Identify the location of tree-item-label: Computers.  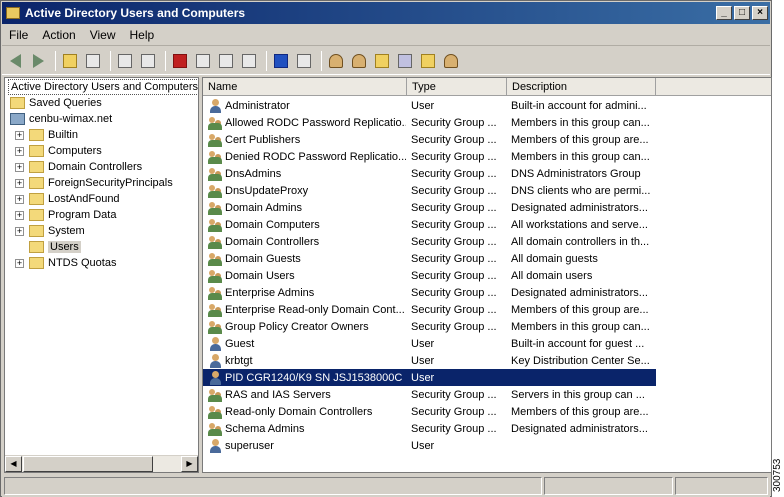
(75, 151).